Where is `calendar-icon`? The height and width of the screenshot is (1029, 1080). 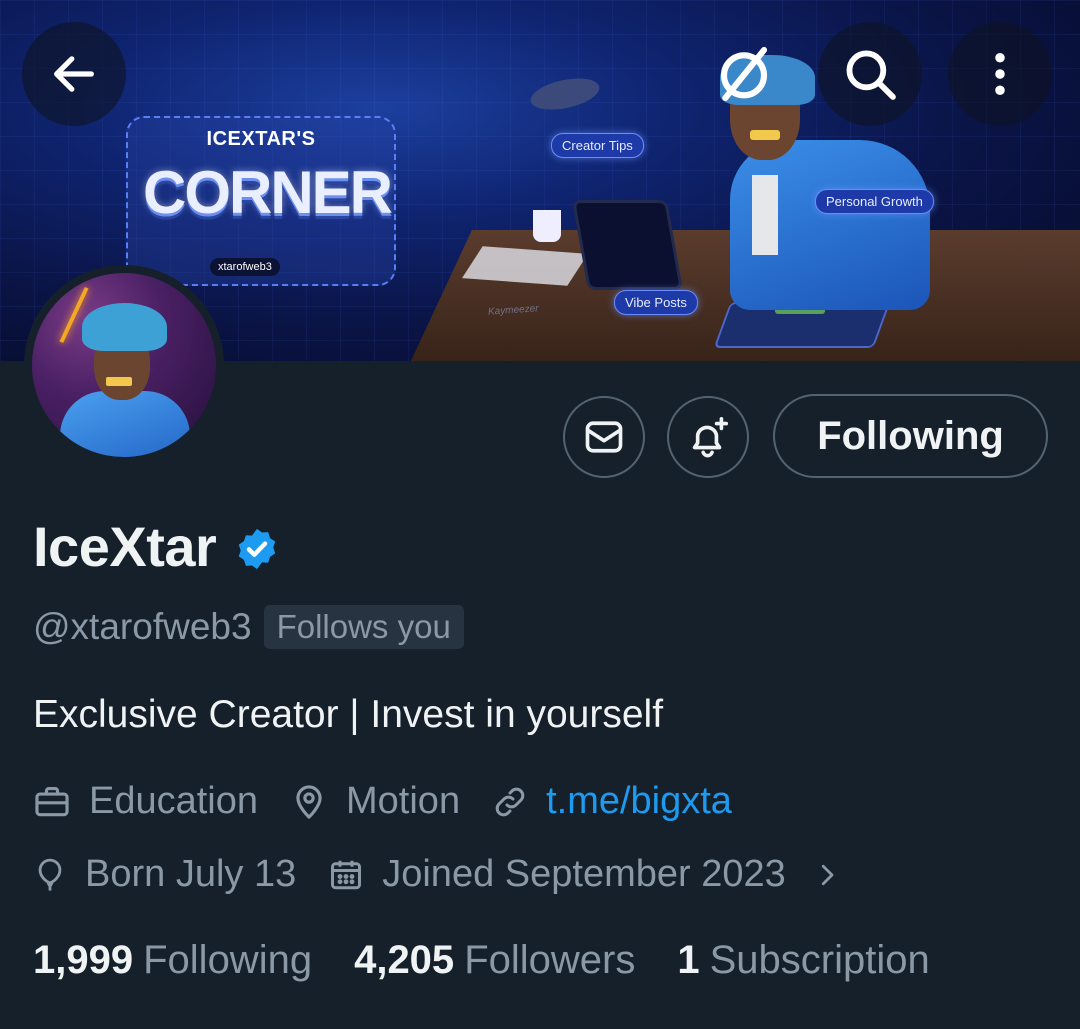
calendar-icon is located at coordinates (346, 874).